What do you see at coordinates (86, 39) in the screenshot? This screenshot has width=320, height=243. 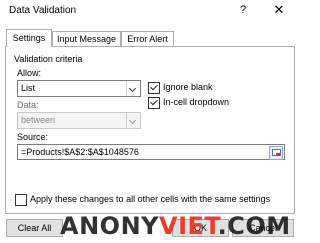 I see `tab-input-message: Input Message` at bounding box center [86, 39].